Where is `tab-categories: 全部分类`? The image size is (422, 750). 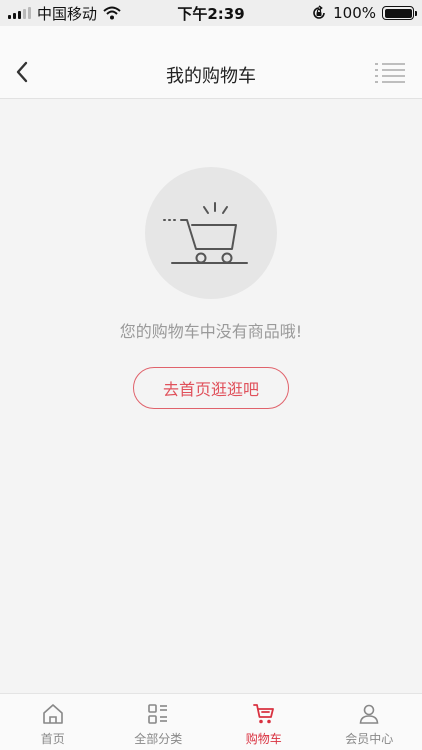 tab-categories: 全部分类 is located at coordinates (159, 722).